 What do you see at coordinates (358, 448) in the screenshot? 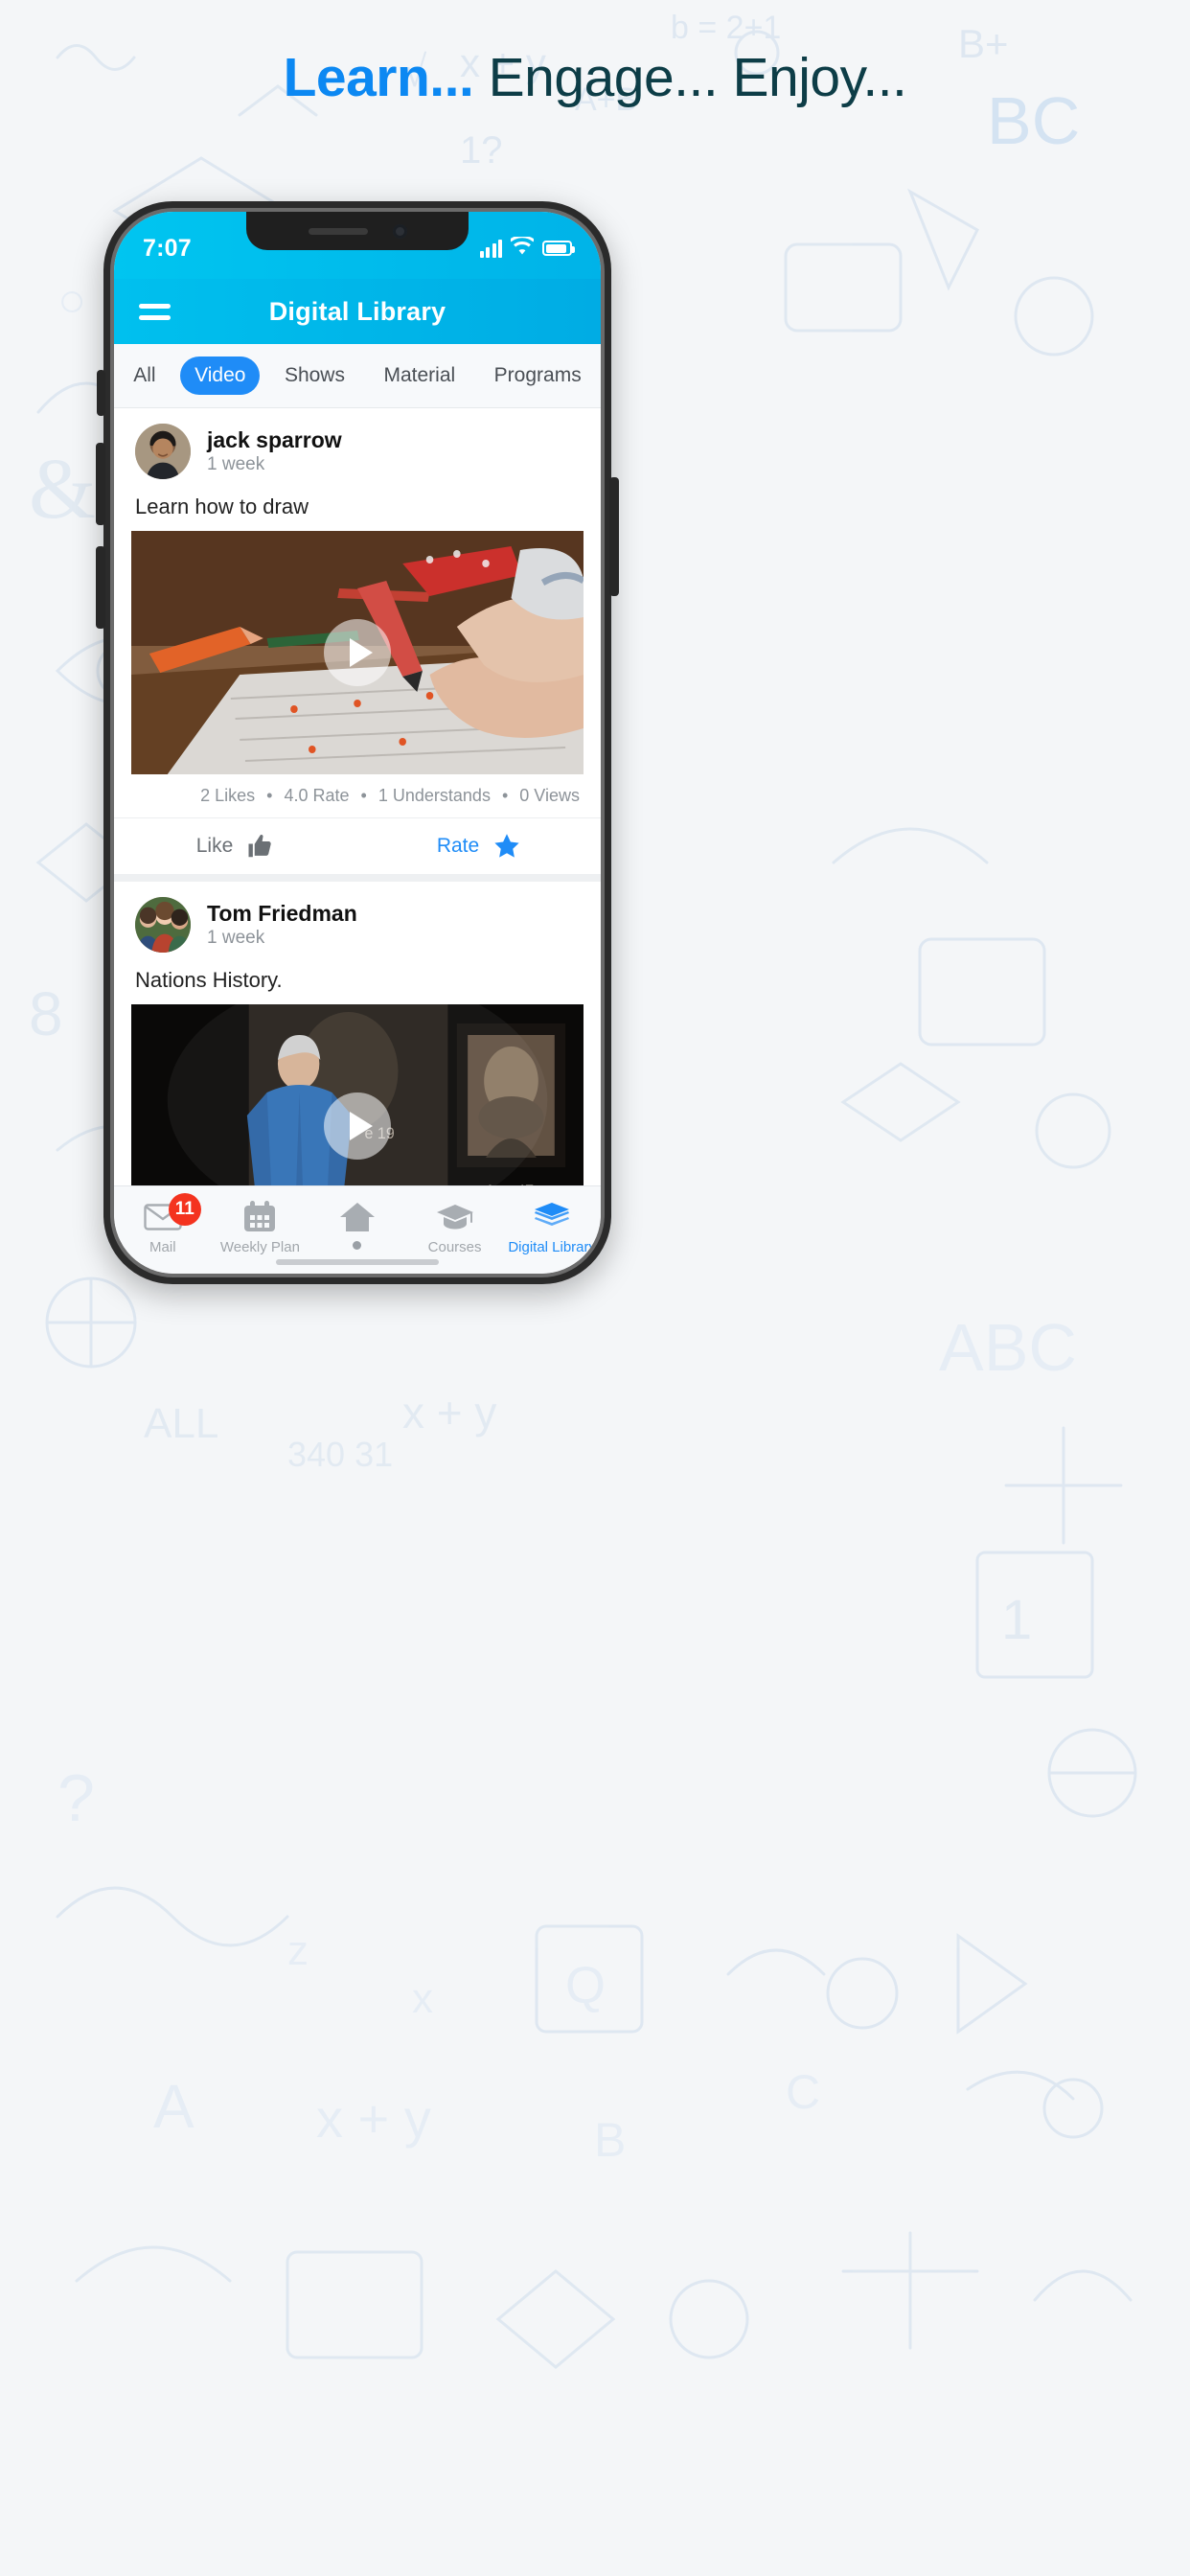
I see `post-header: jack sparrow 1 week` at bounding box center [358, 448].